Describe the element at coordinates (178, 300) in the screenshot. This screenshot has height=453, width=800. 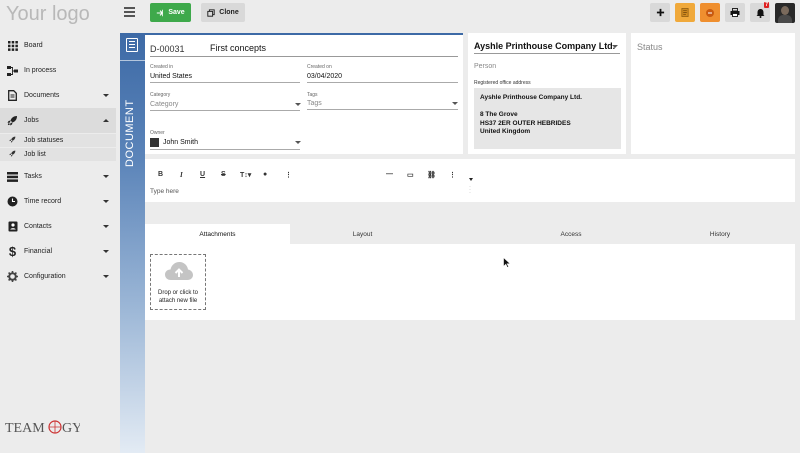
I see `dropzone-text: attach new file` at that location.